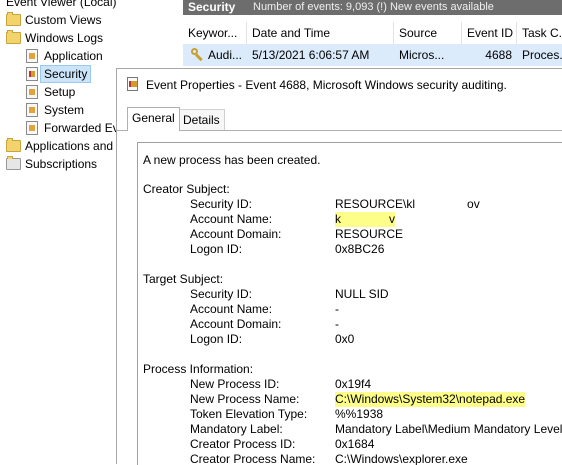 This screenshot has width=562, height=465. Describe the element at coordinates (243, 444) in the screenshot. I see `field-label: Creator Process ID:` at that location.